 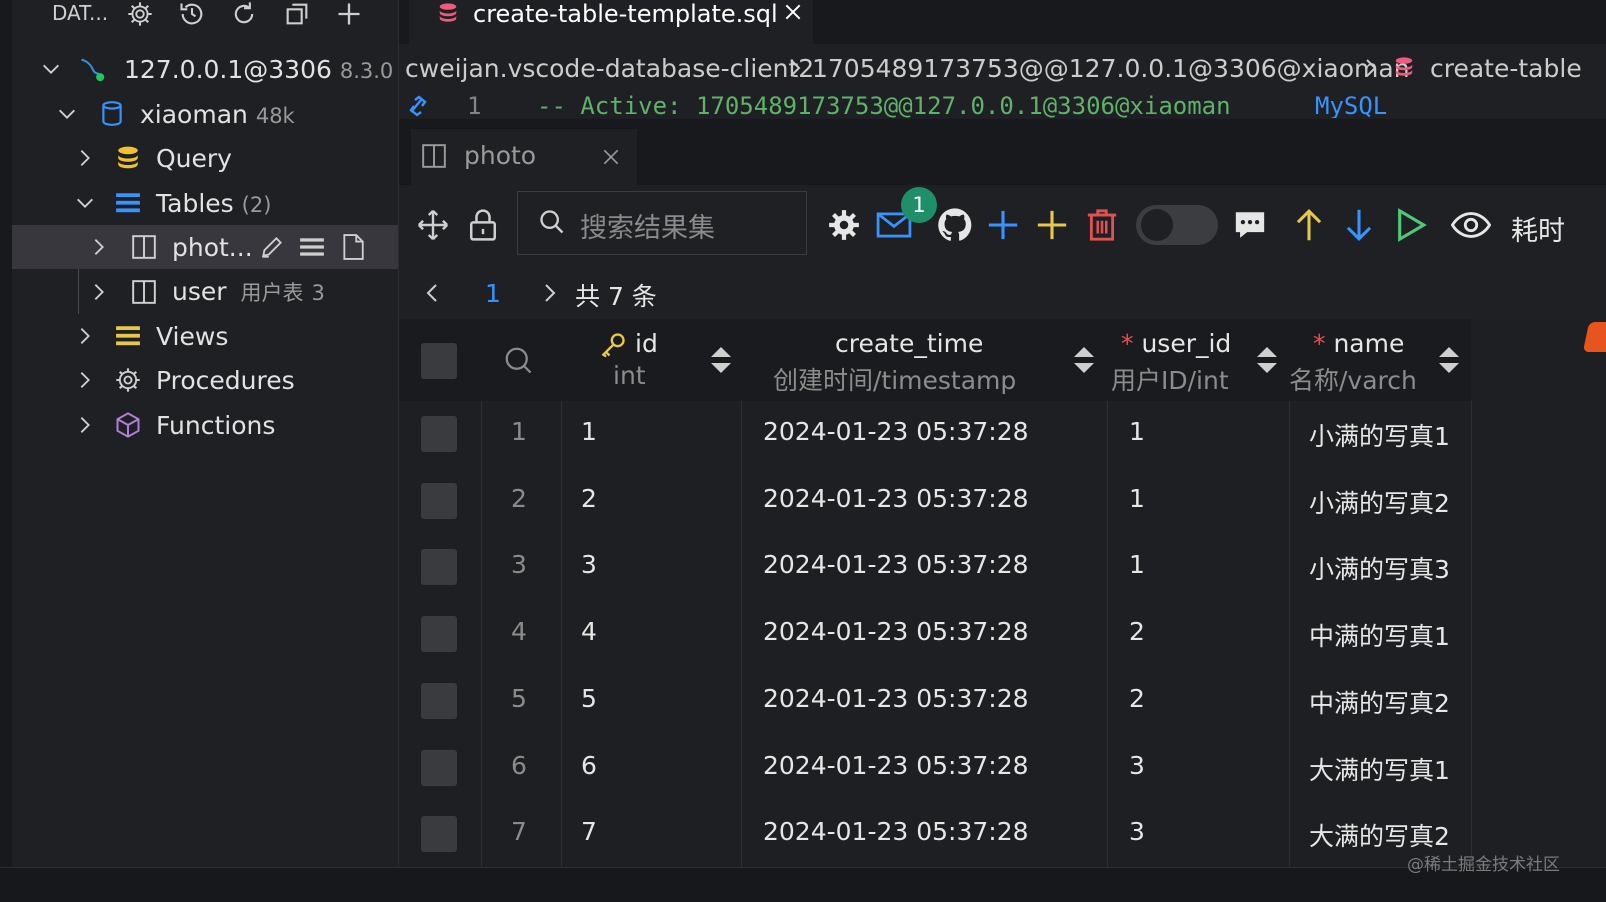 I want to click on comment-icon, so click(x=1250, y=225).